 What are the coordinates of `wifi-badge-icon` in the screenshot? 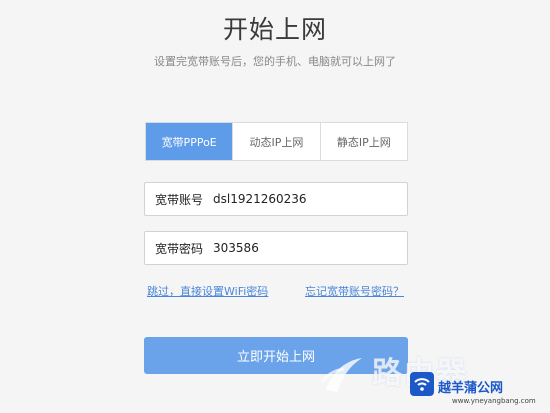 It's located at (422, 384).